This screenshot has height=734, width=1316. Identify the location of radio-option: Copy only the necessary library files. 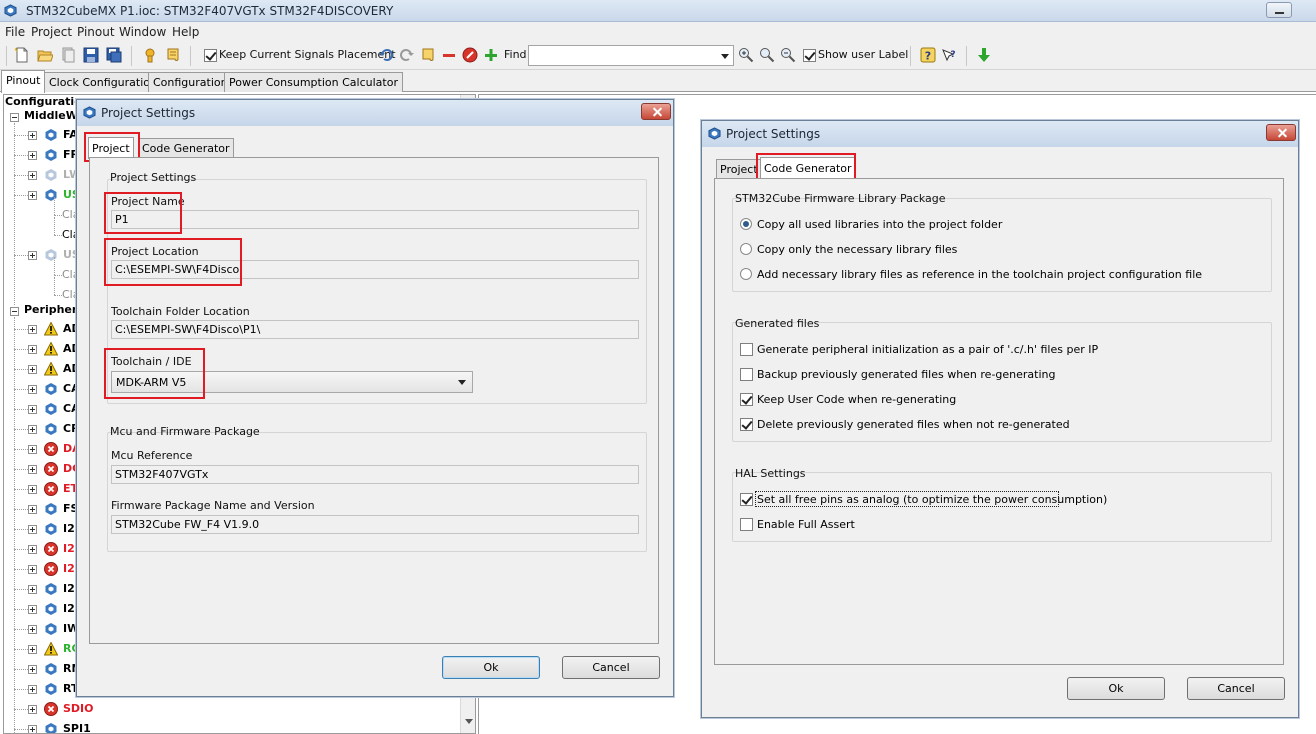
(1000, 250).